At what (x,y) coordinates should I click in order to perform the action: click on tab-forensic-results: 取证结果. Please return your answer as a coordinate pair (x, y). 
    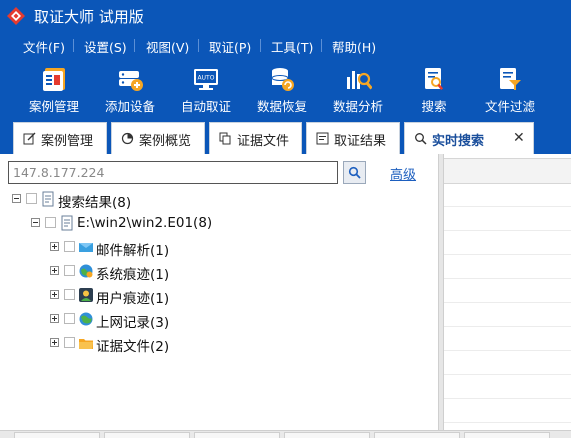
    Looking at the image, I should click on (353, 138).